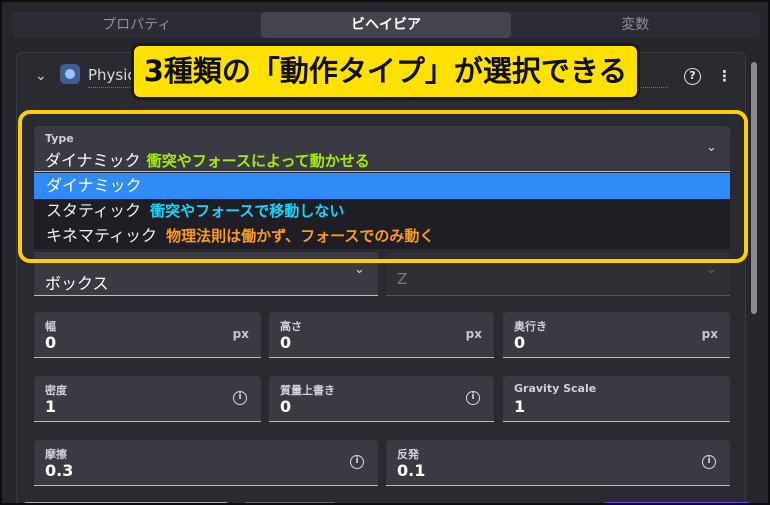 Image resolution: width=770 pixels, height=505 pixels. Describe the element at coordinates (408, 454) in the screenshot. I see `restitution-label: 反発` at that location.